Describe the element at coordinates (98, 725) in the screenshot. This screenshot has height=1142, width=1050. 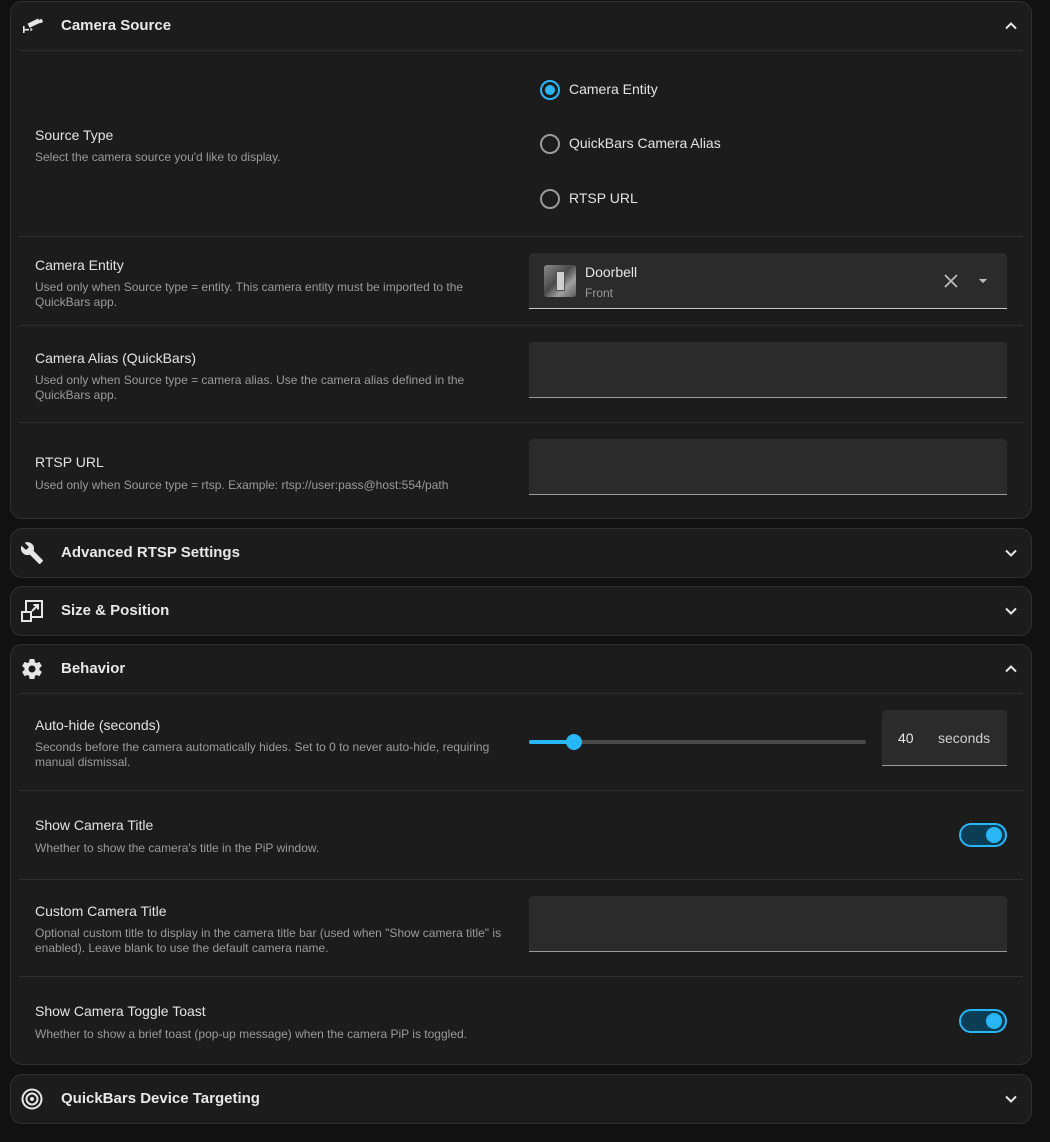
I see `auto-hide-label: Auto-hide (seconds)` at that location.